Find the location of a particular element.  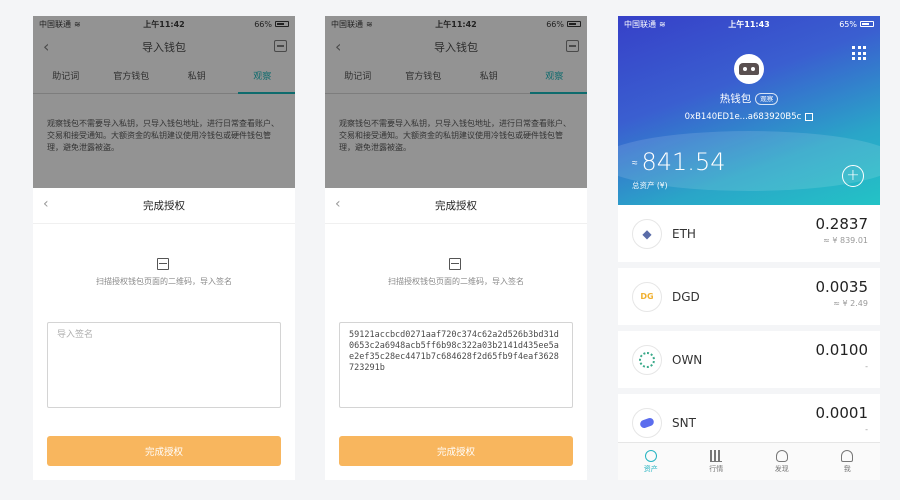

nav-assets: 资产 is located at coordinates (651, 461).